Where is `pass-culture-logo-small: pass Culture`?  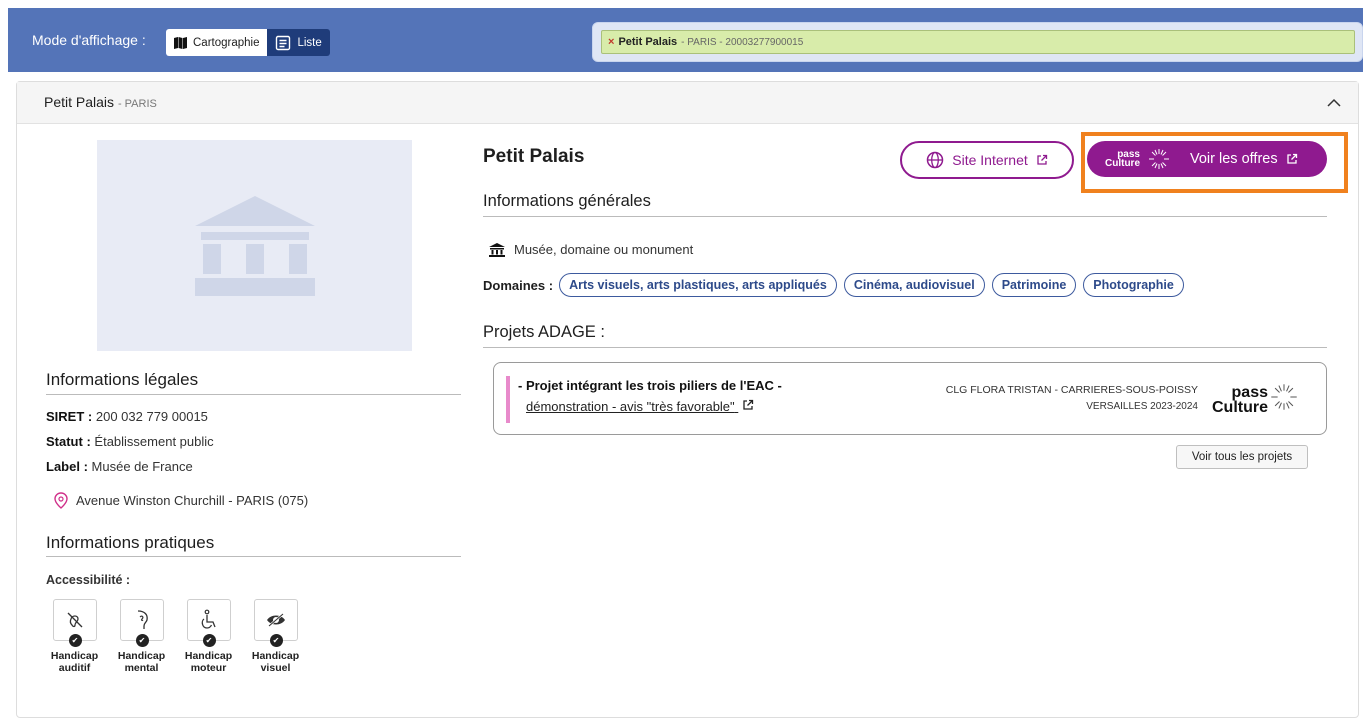
pass-culture-logo-small: pass Culture is located at coordinates (1122, 159).